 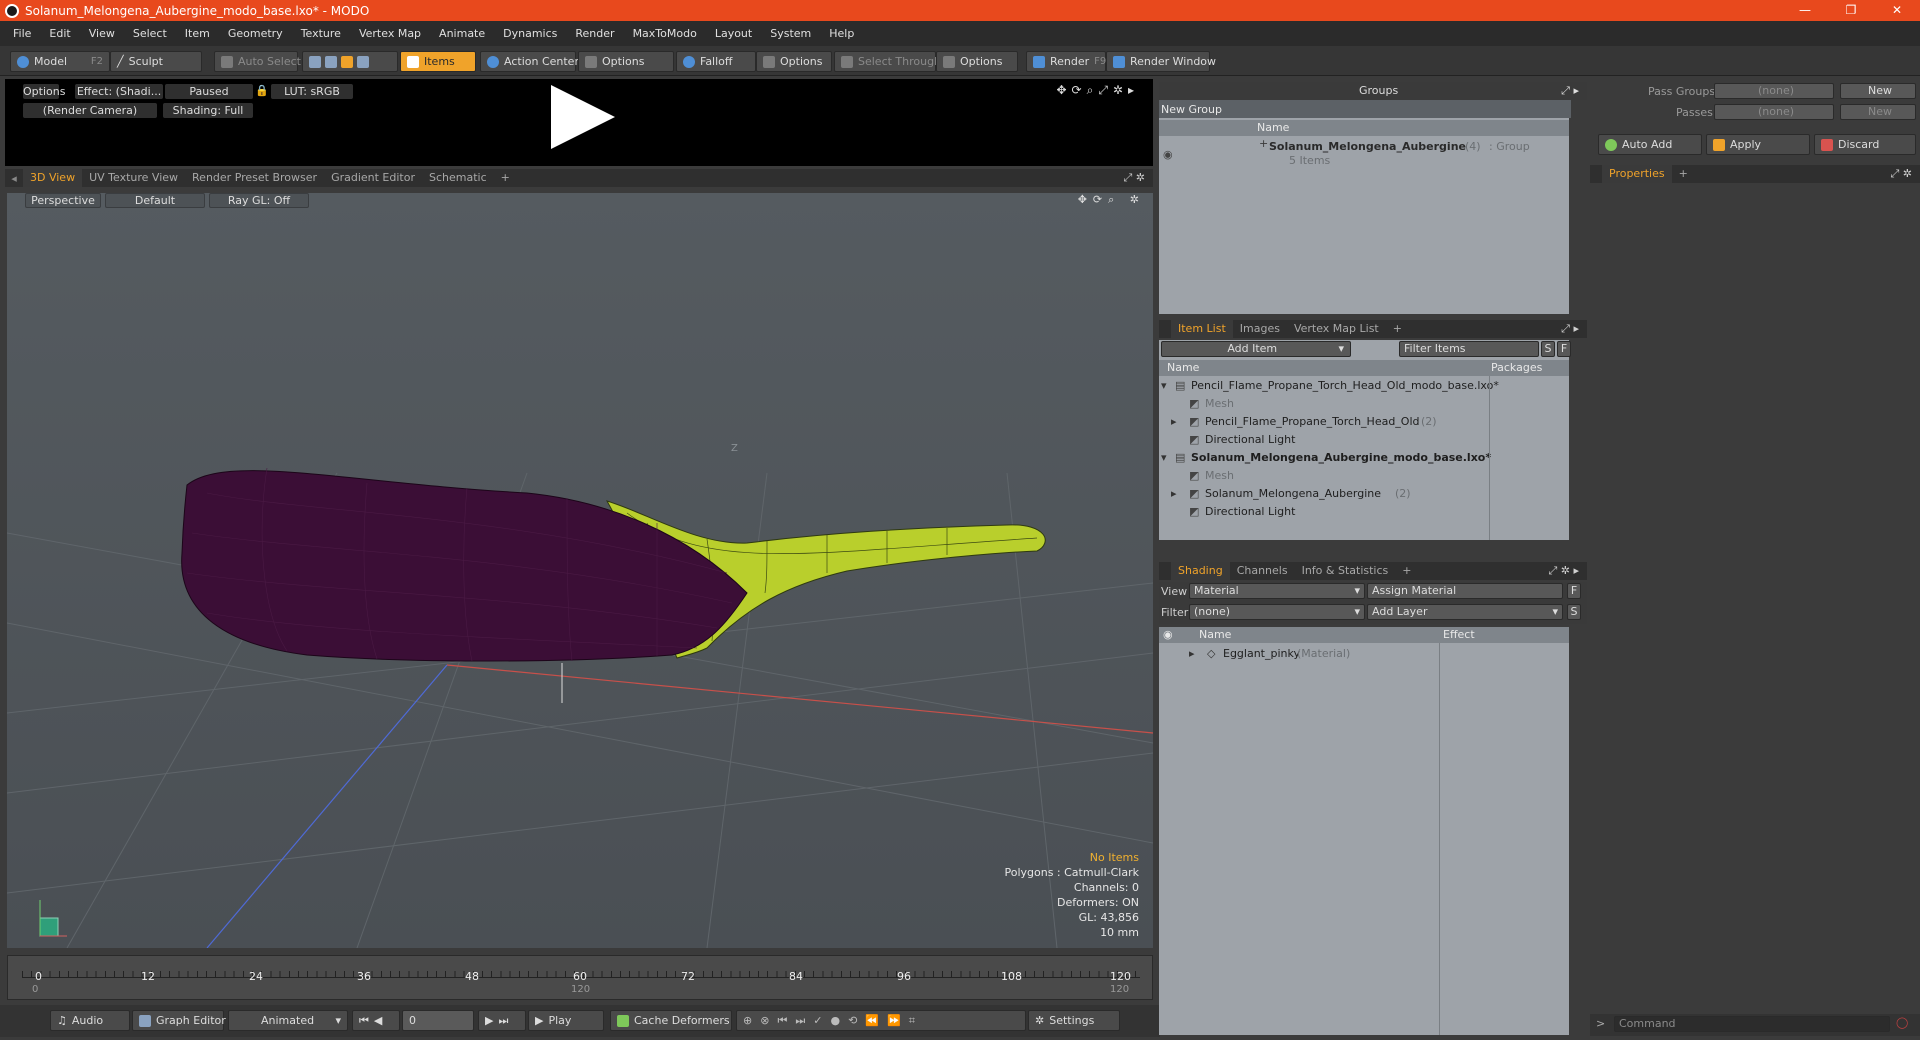 I want to click on pass-groups-dropdown: (none), so click(x=1774, y=91).